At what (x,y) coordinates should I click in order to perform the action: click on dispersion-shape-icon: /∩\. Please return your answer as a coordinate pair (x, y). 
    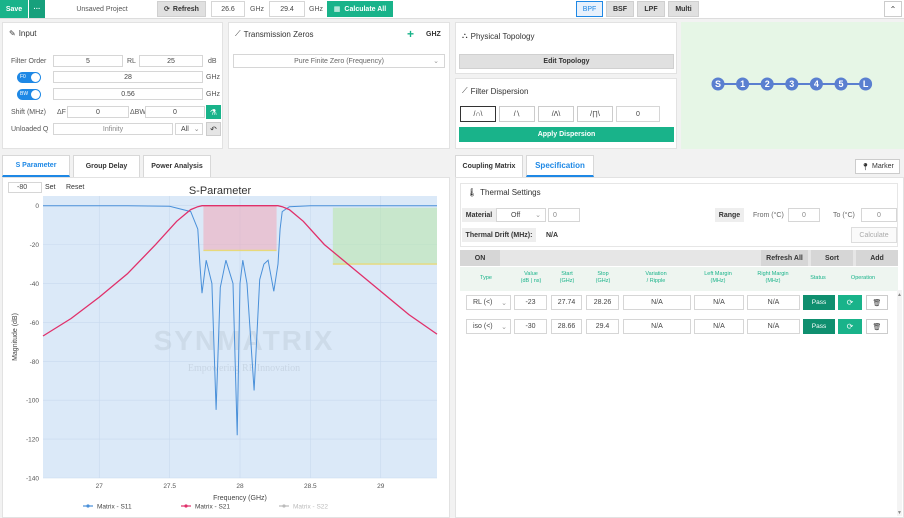
    Looking at the image, I should click on (478, 114).